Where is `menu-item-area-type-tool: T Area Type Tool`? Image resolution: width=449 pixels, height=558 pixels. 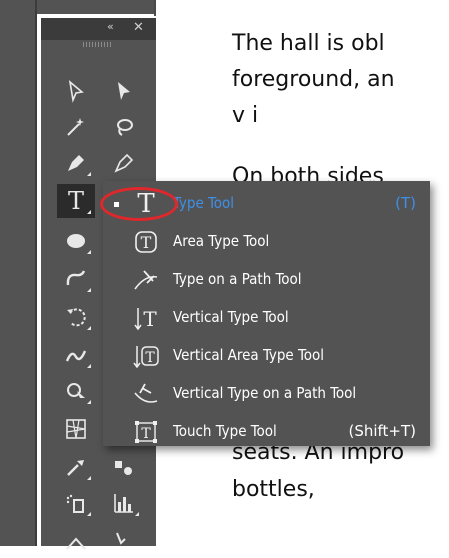 menu-item-area-type-tool: T Area Type Tool is located at coordinates (266, 242).